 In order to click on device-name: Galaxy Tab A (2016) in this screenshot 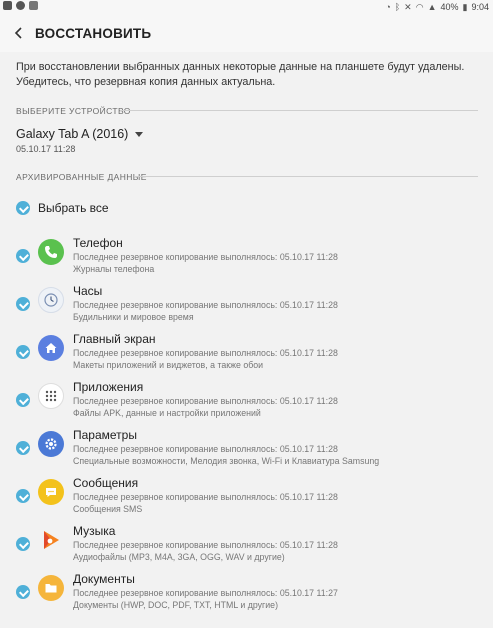, I will do `click(72, 134)`.